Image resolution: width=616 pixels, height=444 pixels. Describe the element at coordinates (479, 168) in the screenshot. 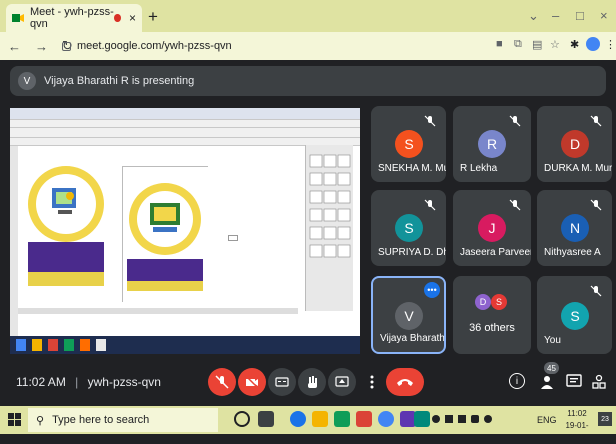

I see `participant-name: R Lekha` at that location.